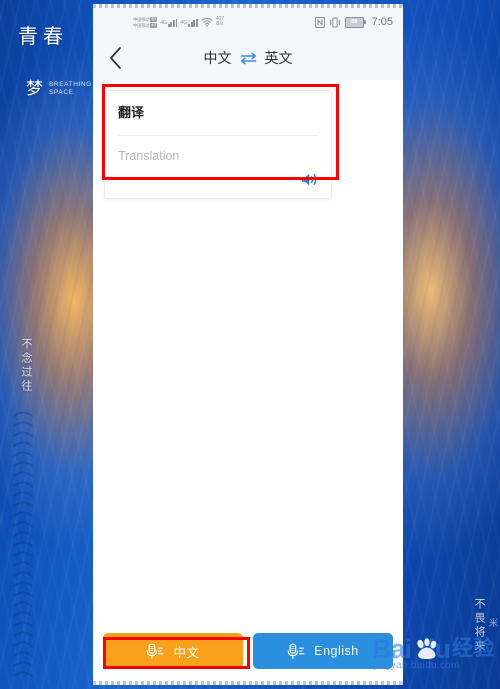 Image resolution: width=500 pixels, height=689 pixels. Describe the element at coordinates (70, 84) in the screenshot. I see `wallpaper-english-line1: BREATHING` at that location.